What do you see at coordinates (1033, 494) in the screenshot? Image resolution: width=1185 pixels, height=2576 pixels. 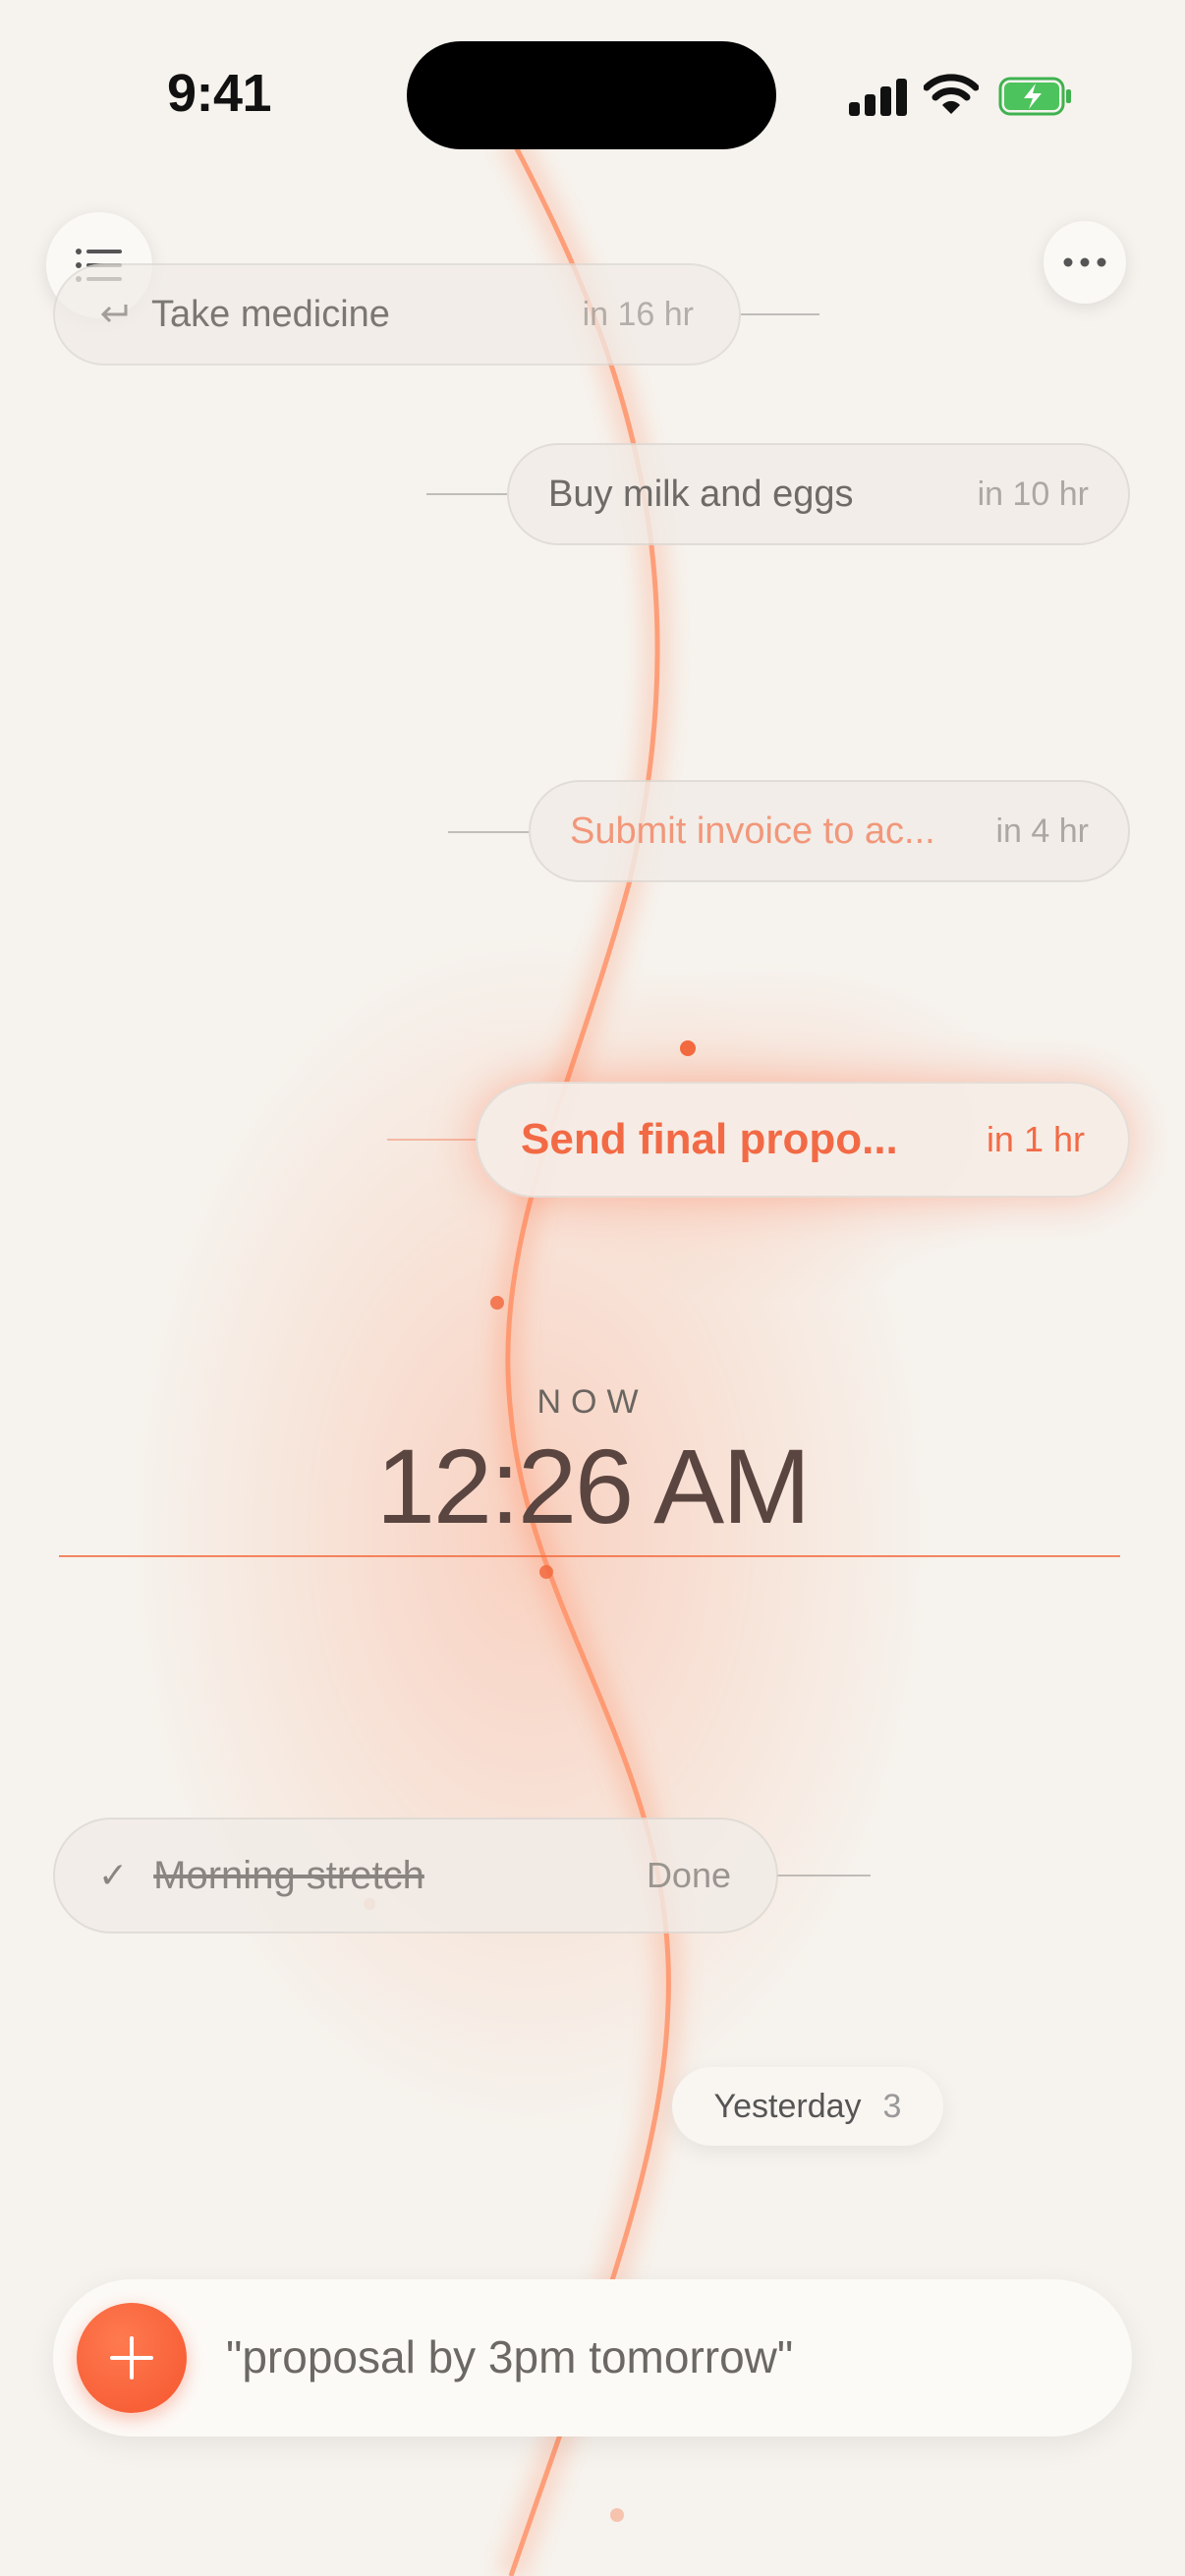 I see `task-due: in 10 hr` at bounding box center [1033, 494].